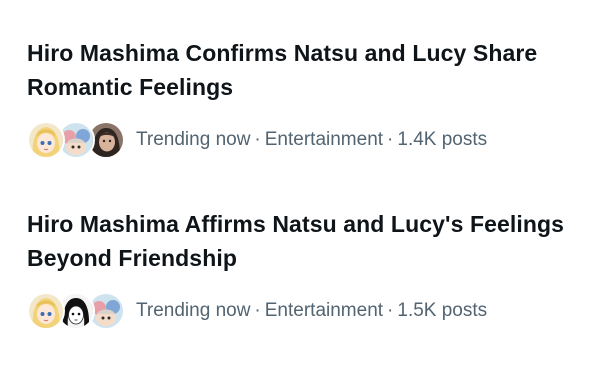 This screenshot has width=607, height=369. I want to click on trend-meta-text: Trending now · Entertainment · 1.4K posts, so click(311, 140).